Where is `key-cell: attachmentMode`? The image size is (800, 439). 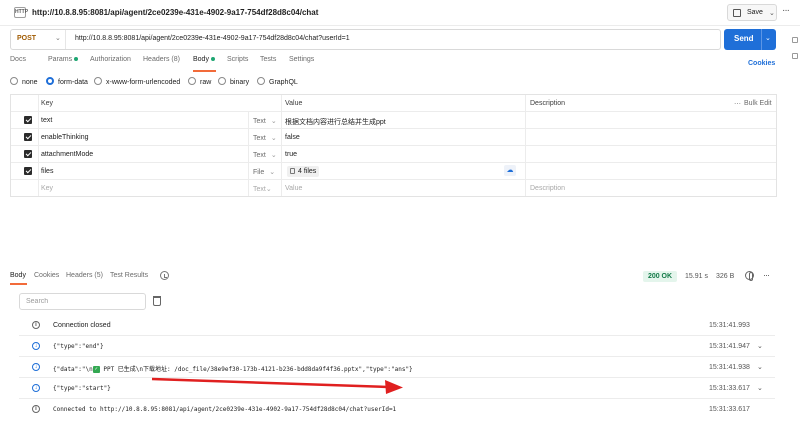
key-cell: attachmentMode is located at coordinates (143, 154).